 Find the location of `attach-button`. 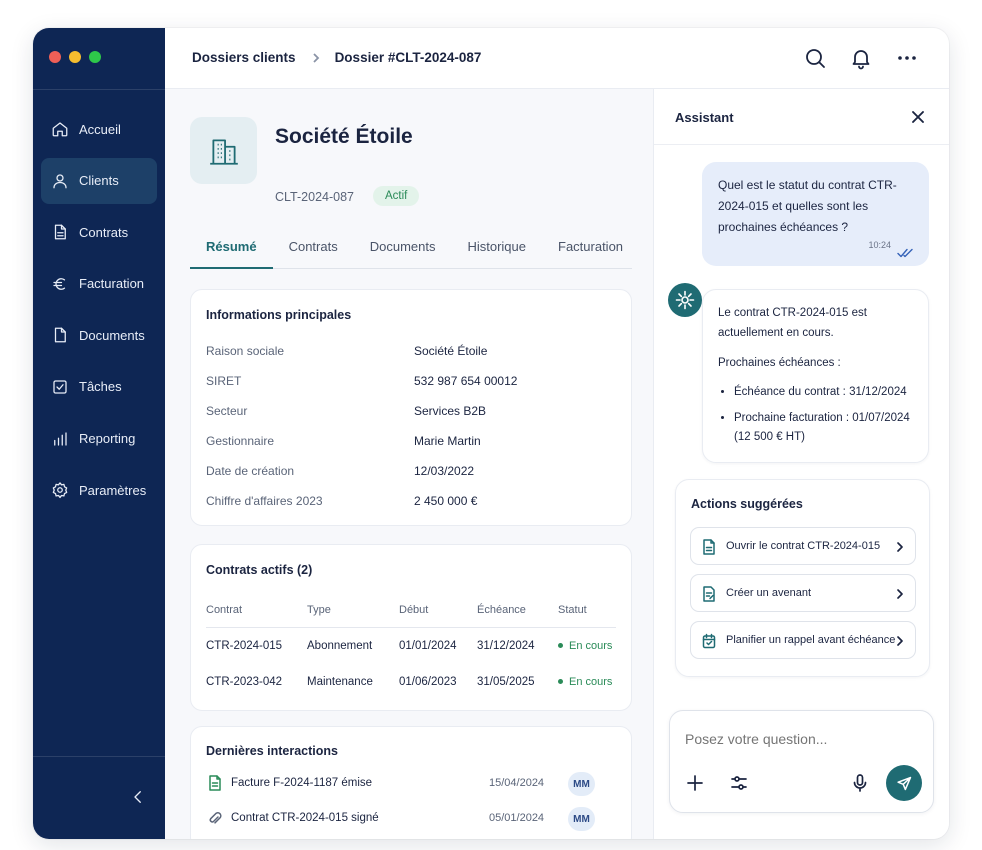

attach-button is located at coordinates (695, 783).